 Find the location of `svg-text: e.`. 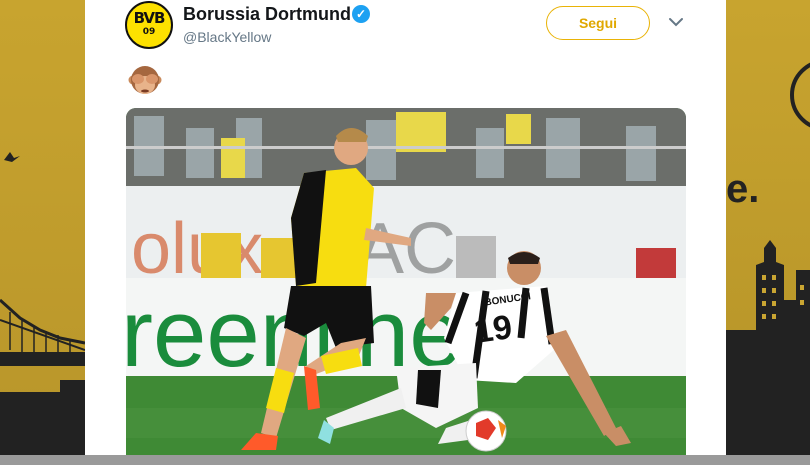

svg-text: e. is located at coordinates (742, 189).